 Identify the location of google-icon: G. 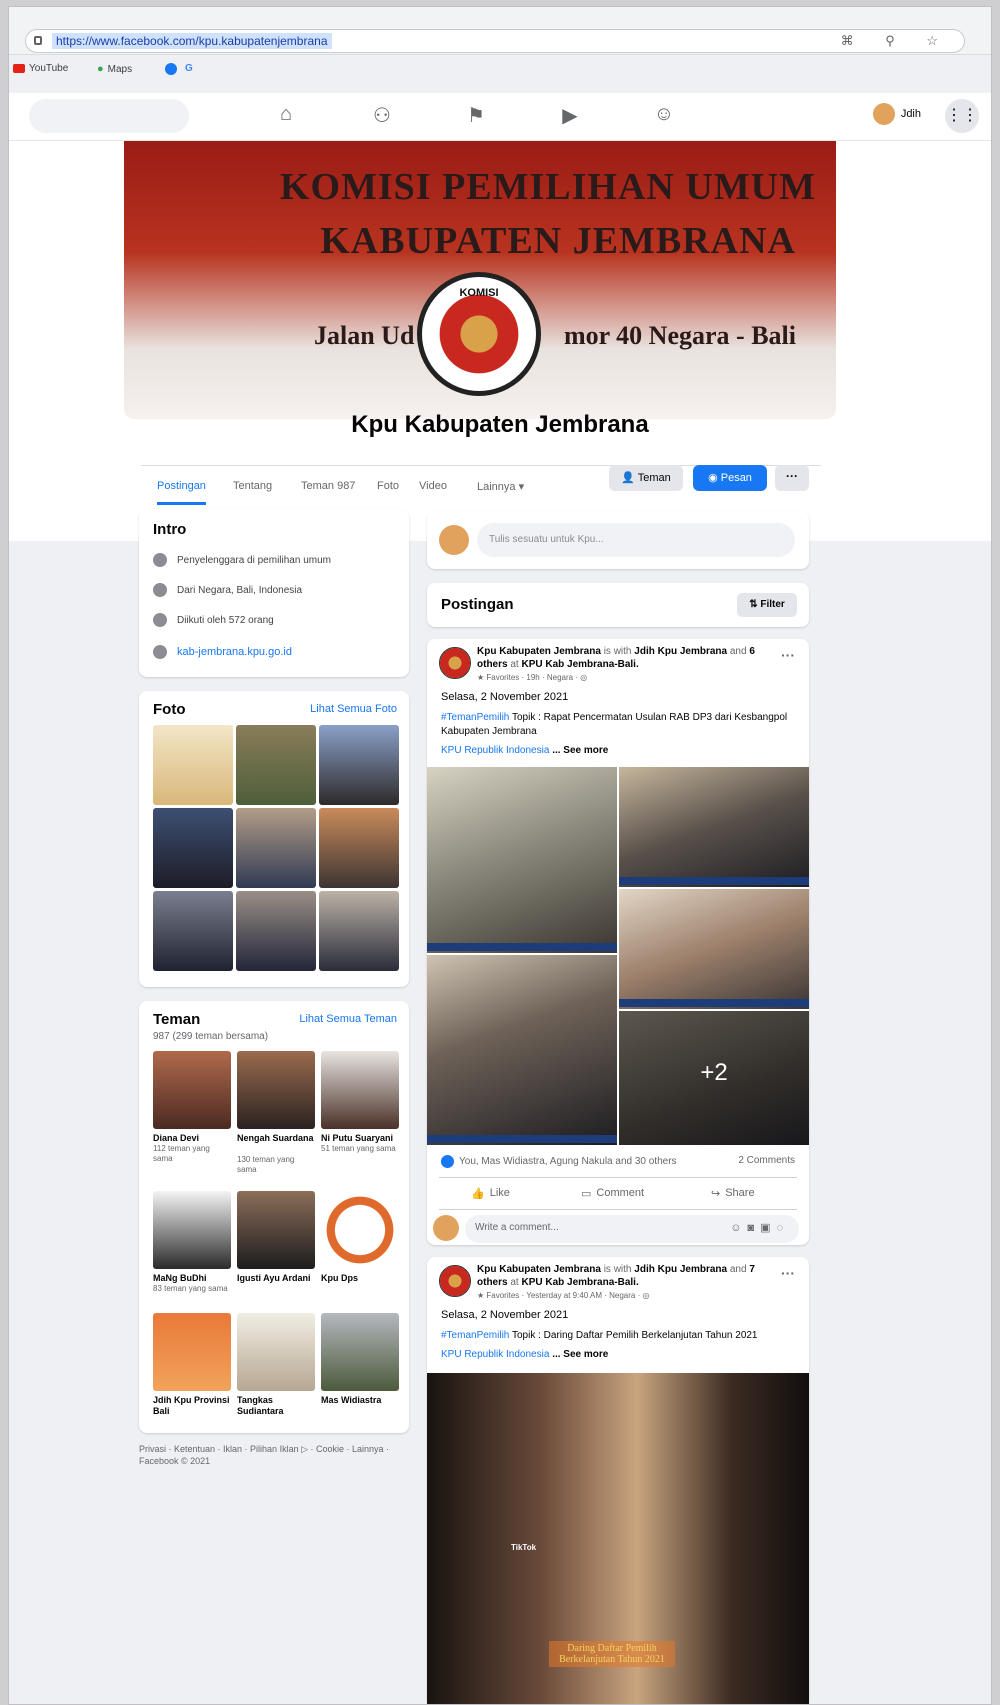
(189, 68).